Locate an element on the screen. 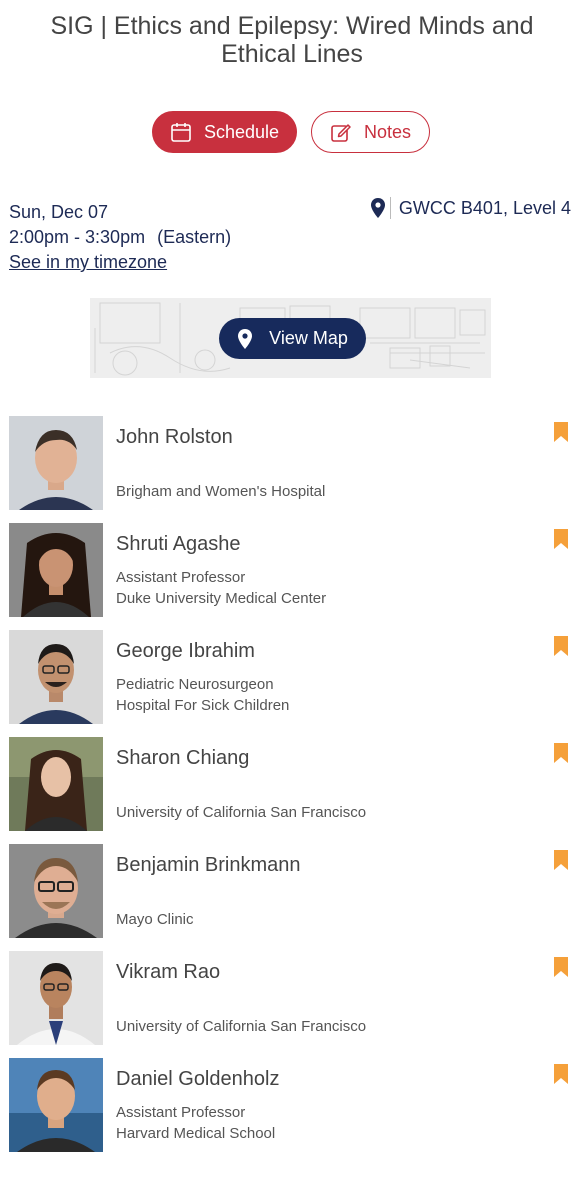 The height and width of the screenshot is (1200, 584). location-label: GWCC B401, Level 4 is located at coordinates (484, 207).